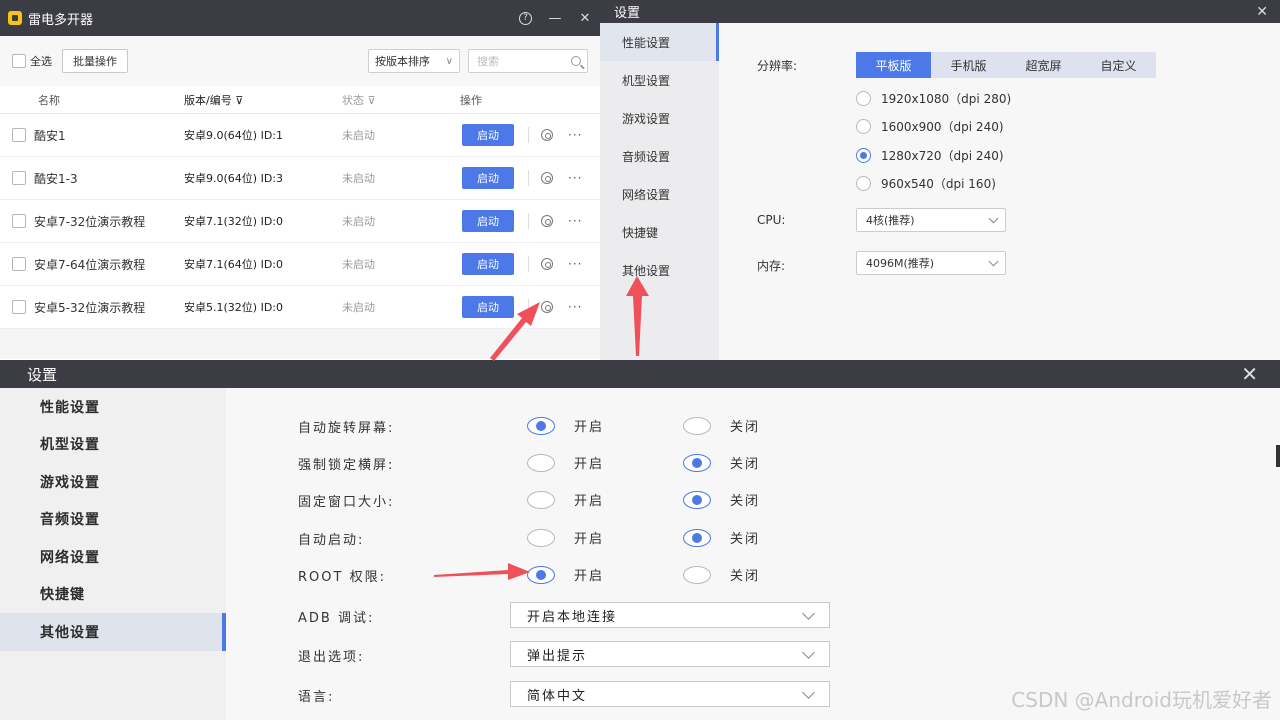  I want to click on column-version-label: 版本/编号, so click(208, 100).